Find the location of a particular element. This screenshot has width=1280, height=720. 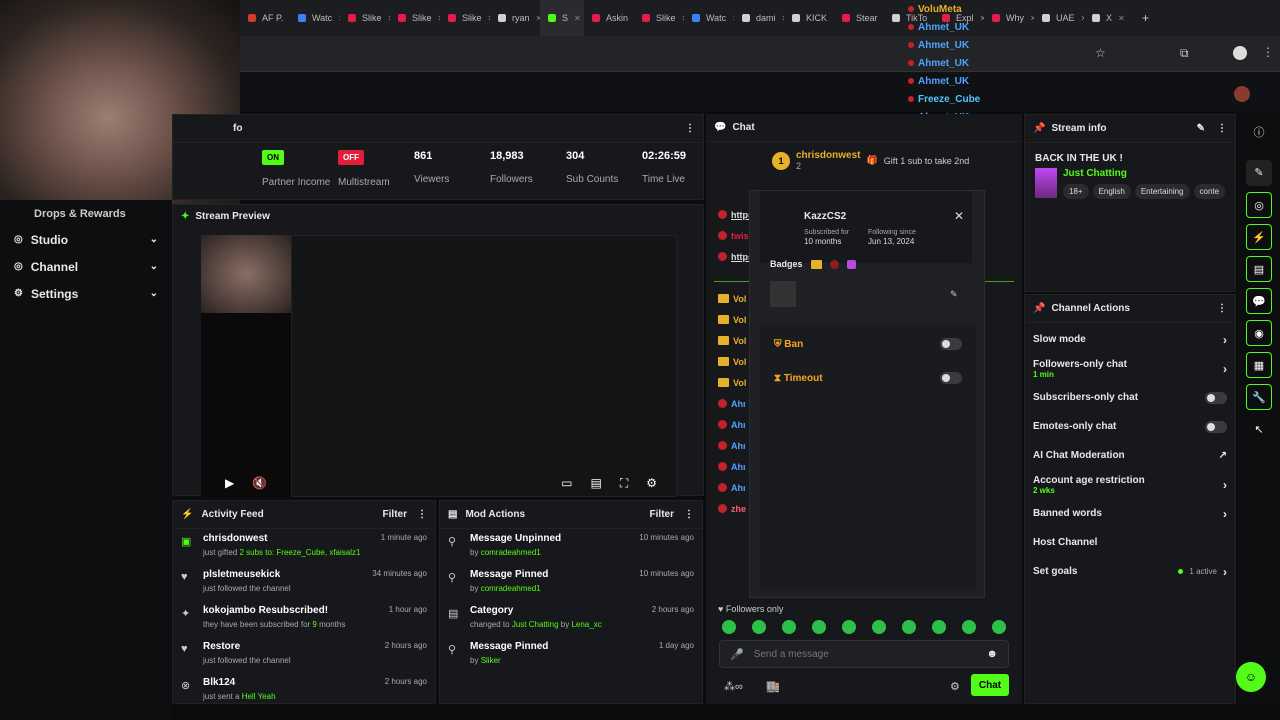

close-icon: ✕ is located at coordinates (959, 216).